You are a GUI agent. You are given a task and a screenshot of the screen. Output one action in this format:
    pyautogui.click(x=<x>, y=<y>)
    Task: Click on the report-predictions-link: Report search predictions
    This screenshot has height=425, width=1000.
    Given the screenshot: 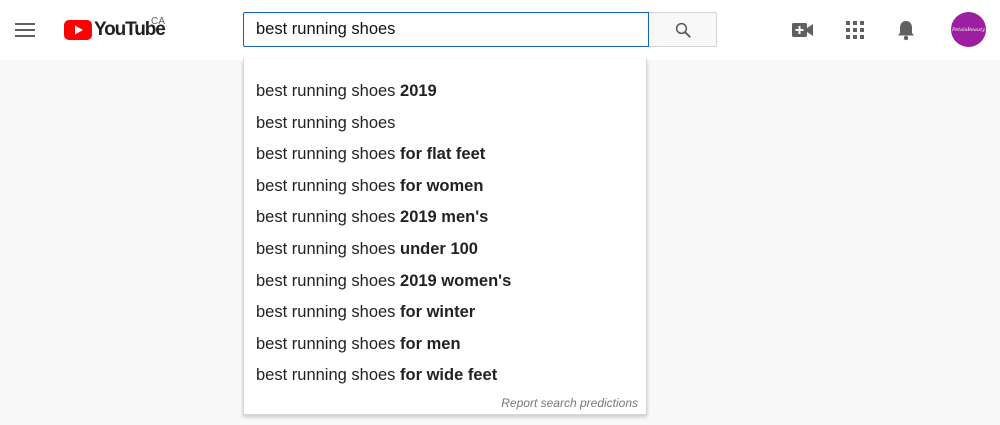 What is the action you would take?
    pyautogui.click(x=569, y=403)
    